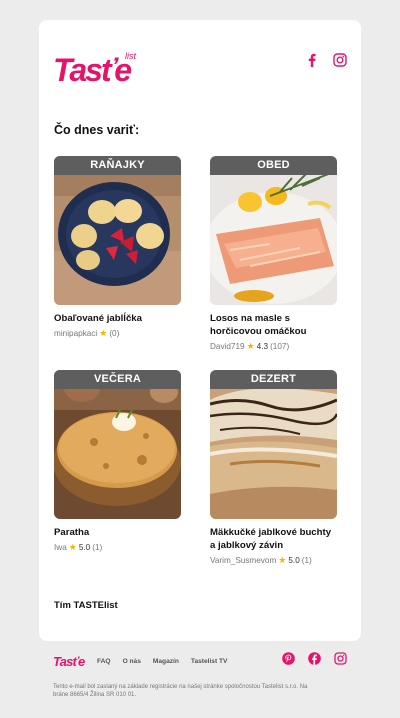 The width and height of the screenshot is (400, 718). Describe the element at coordinates (288, 658) in the screenshot. I see `pinterest-icon` at that location.